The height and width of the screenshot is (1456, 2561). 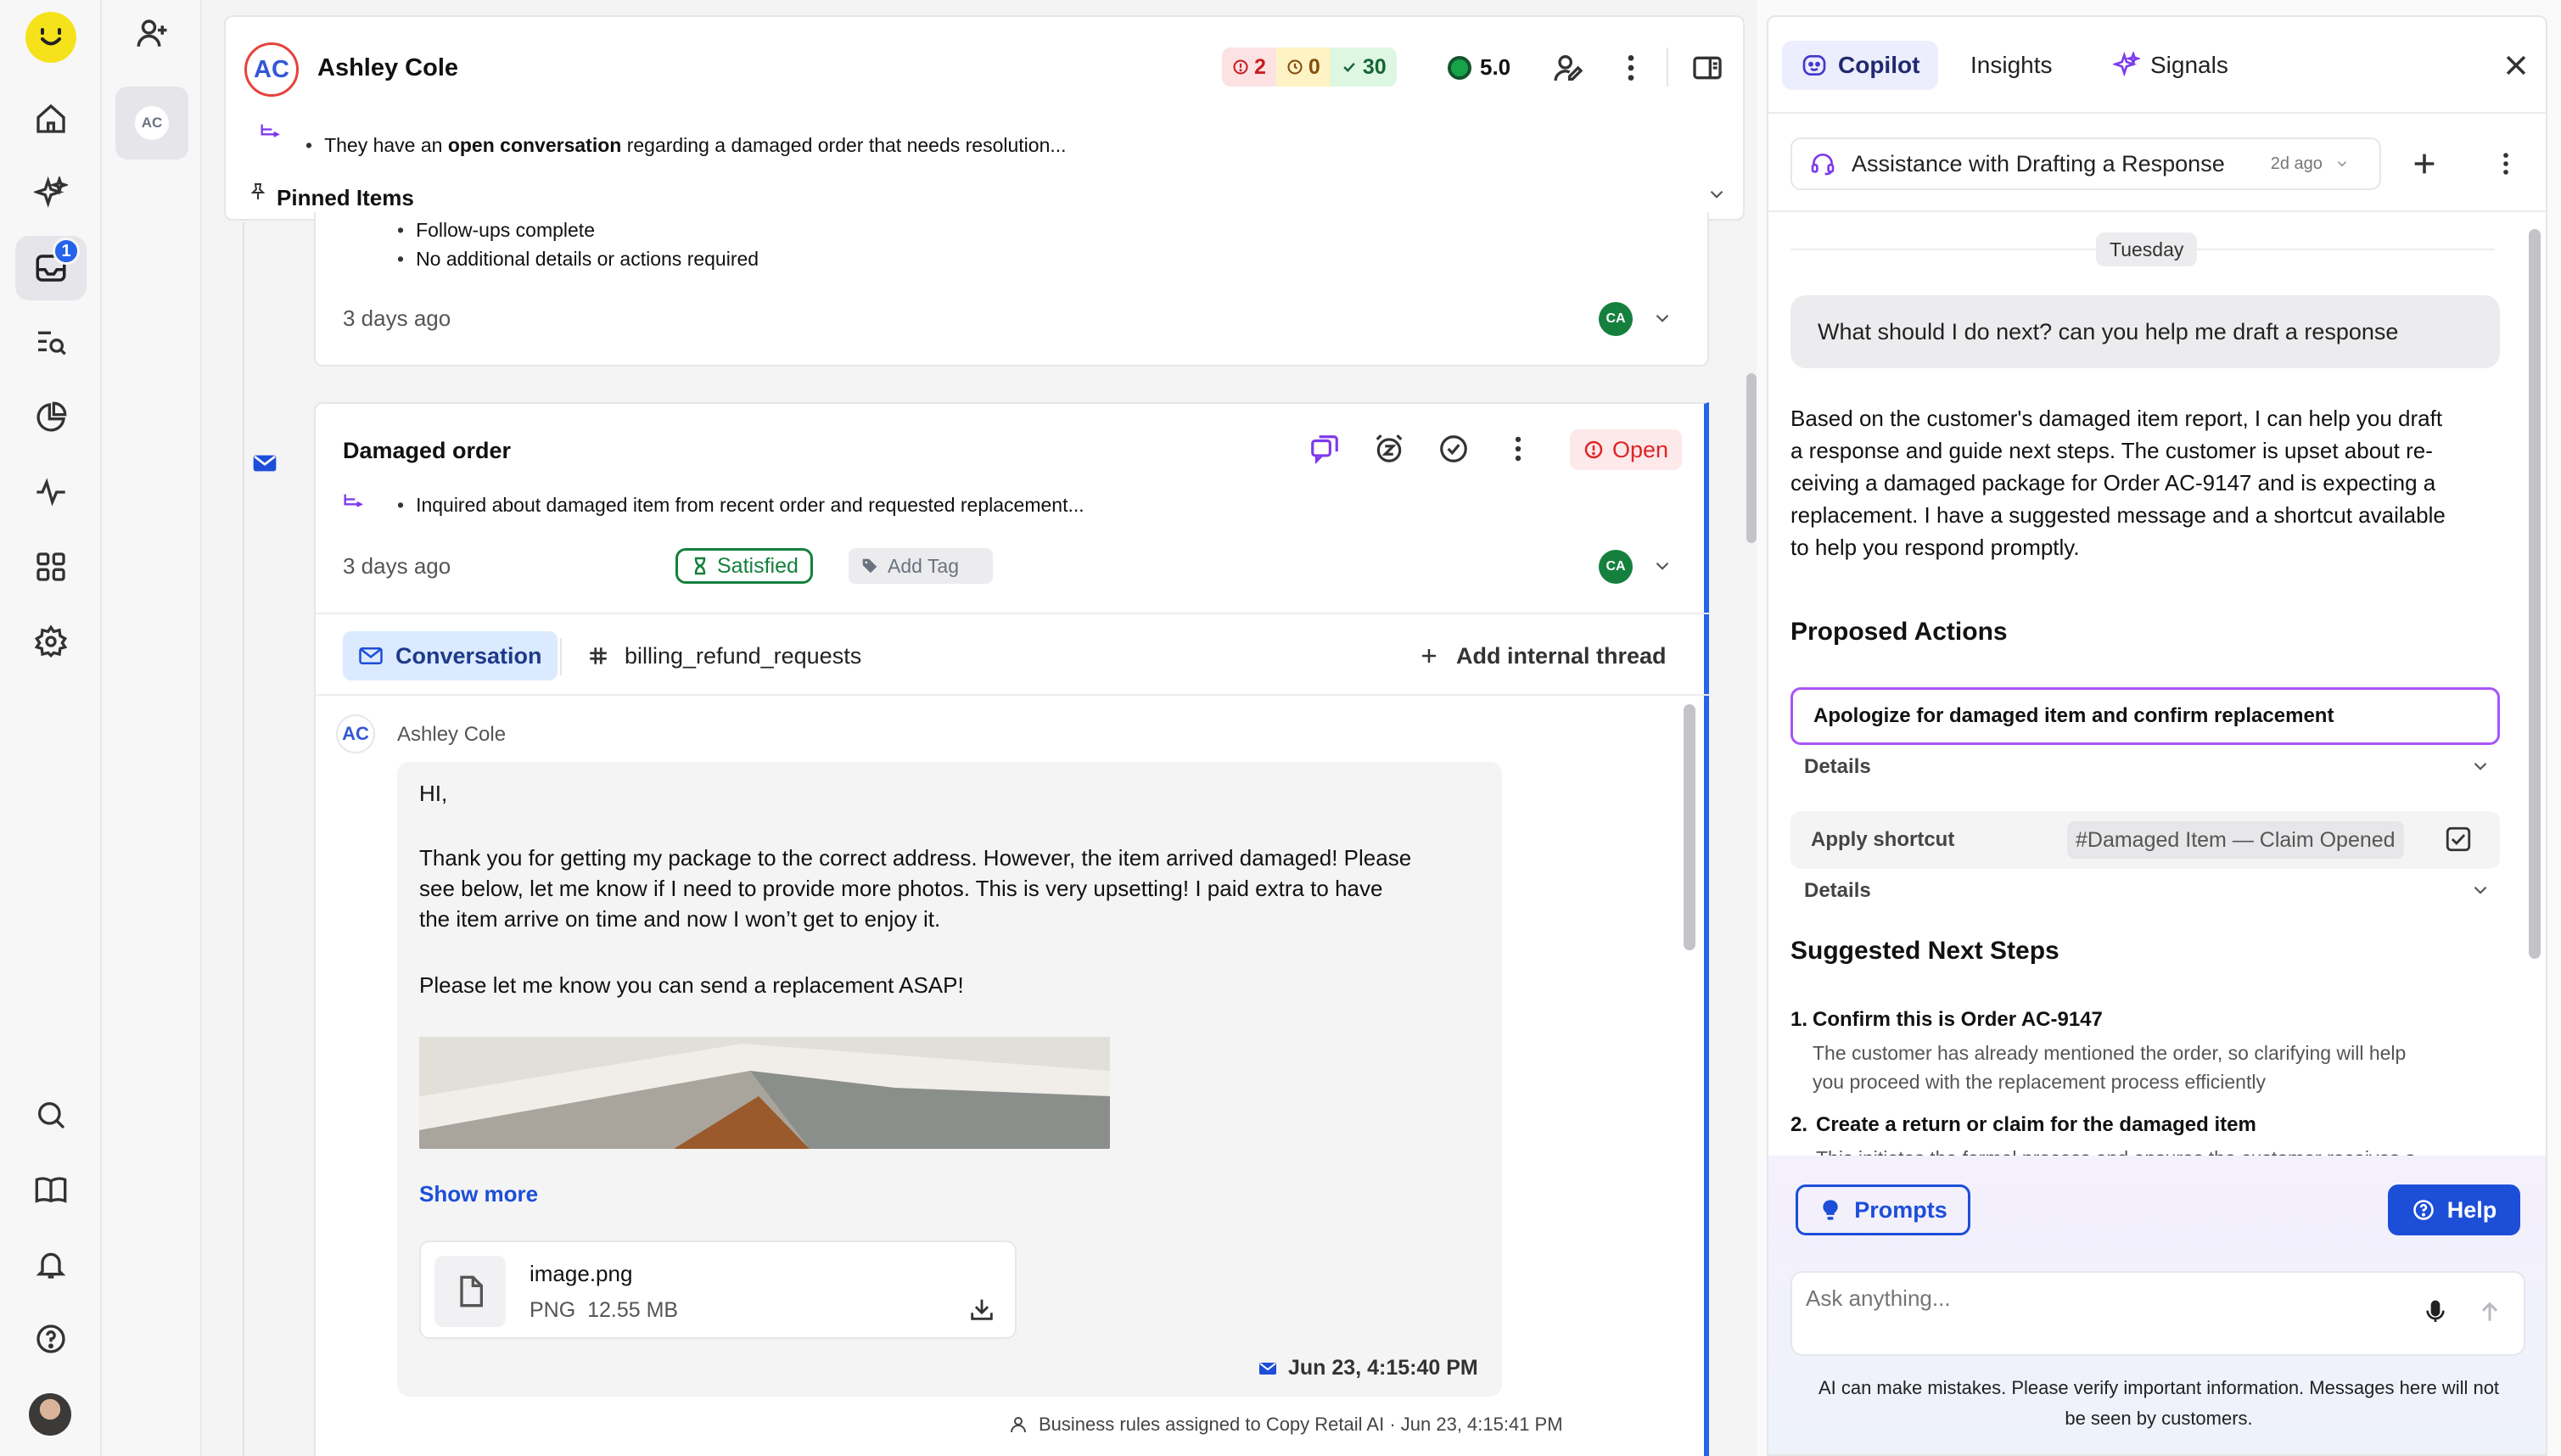 I want to click on prev-bullet-1: Follow-ups complete, so click(x=496, y=230).